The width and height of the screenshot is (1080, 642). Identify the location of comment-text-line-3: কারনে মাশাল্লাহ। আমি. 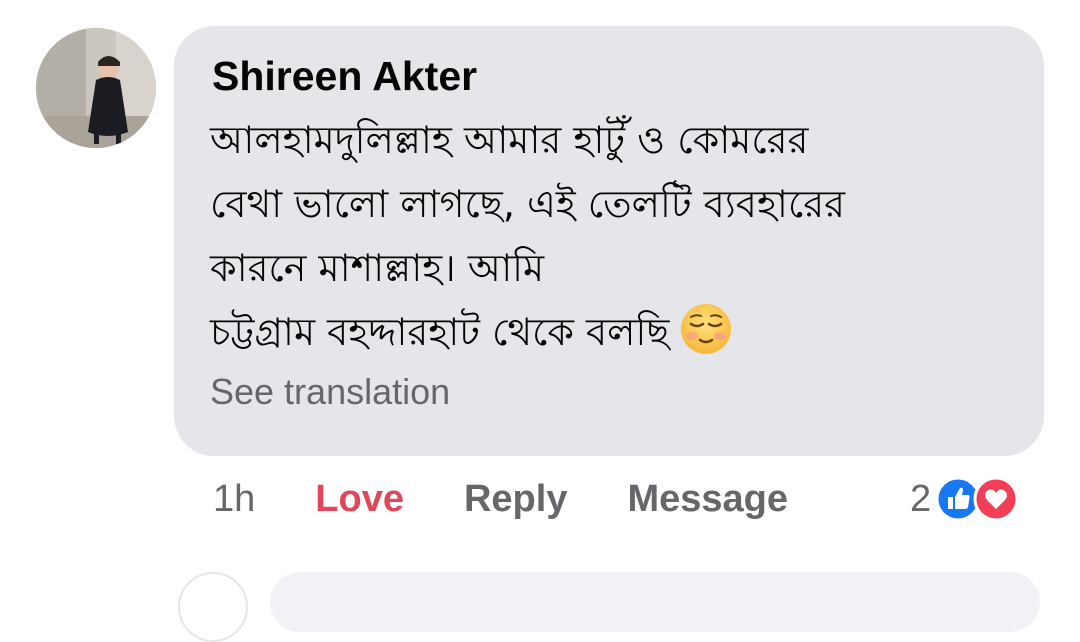
(377, 268).